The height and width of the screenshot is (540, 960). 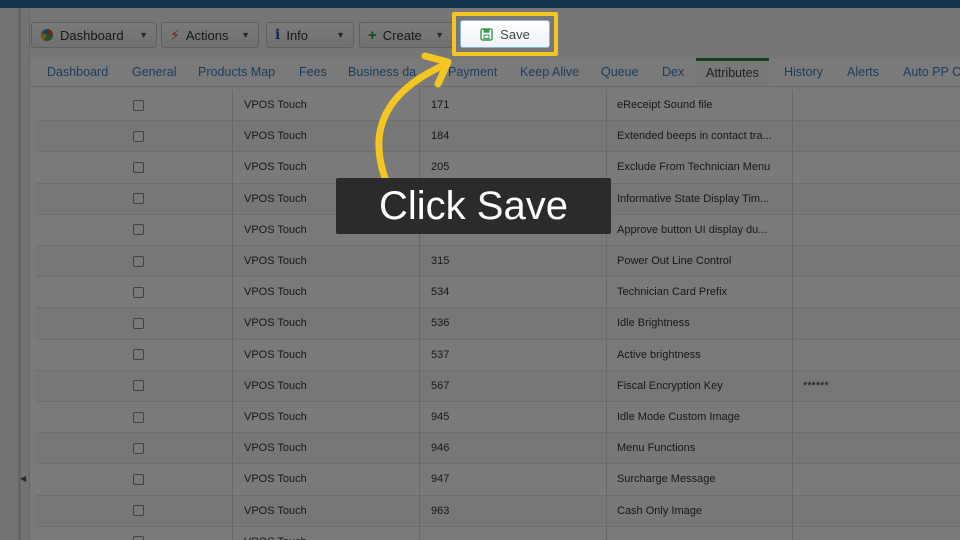 What do you see at coordinates (77, 72) in the screenshot?
I see `tab-dashboard: Dashboard` at bounding box center [77, 72].